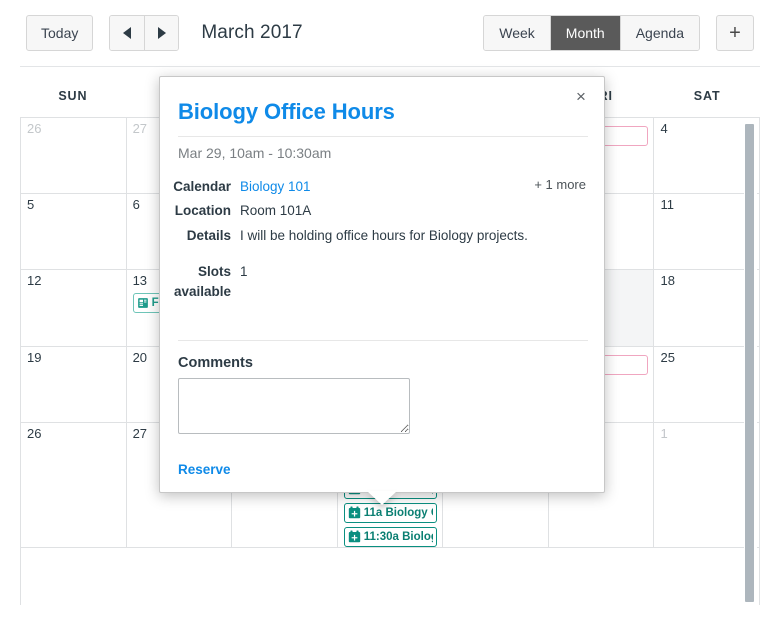 The image size is (780, 621). Describe the element at coordinates (581, 96) in the screenshot. I see `close-icon: ×` at that location.